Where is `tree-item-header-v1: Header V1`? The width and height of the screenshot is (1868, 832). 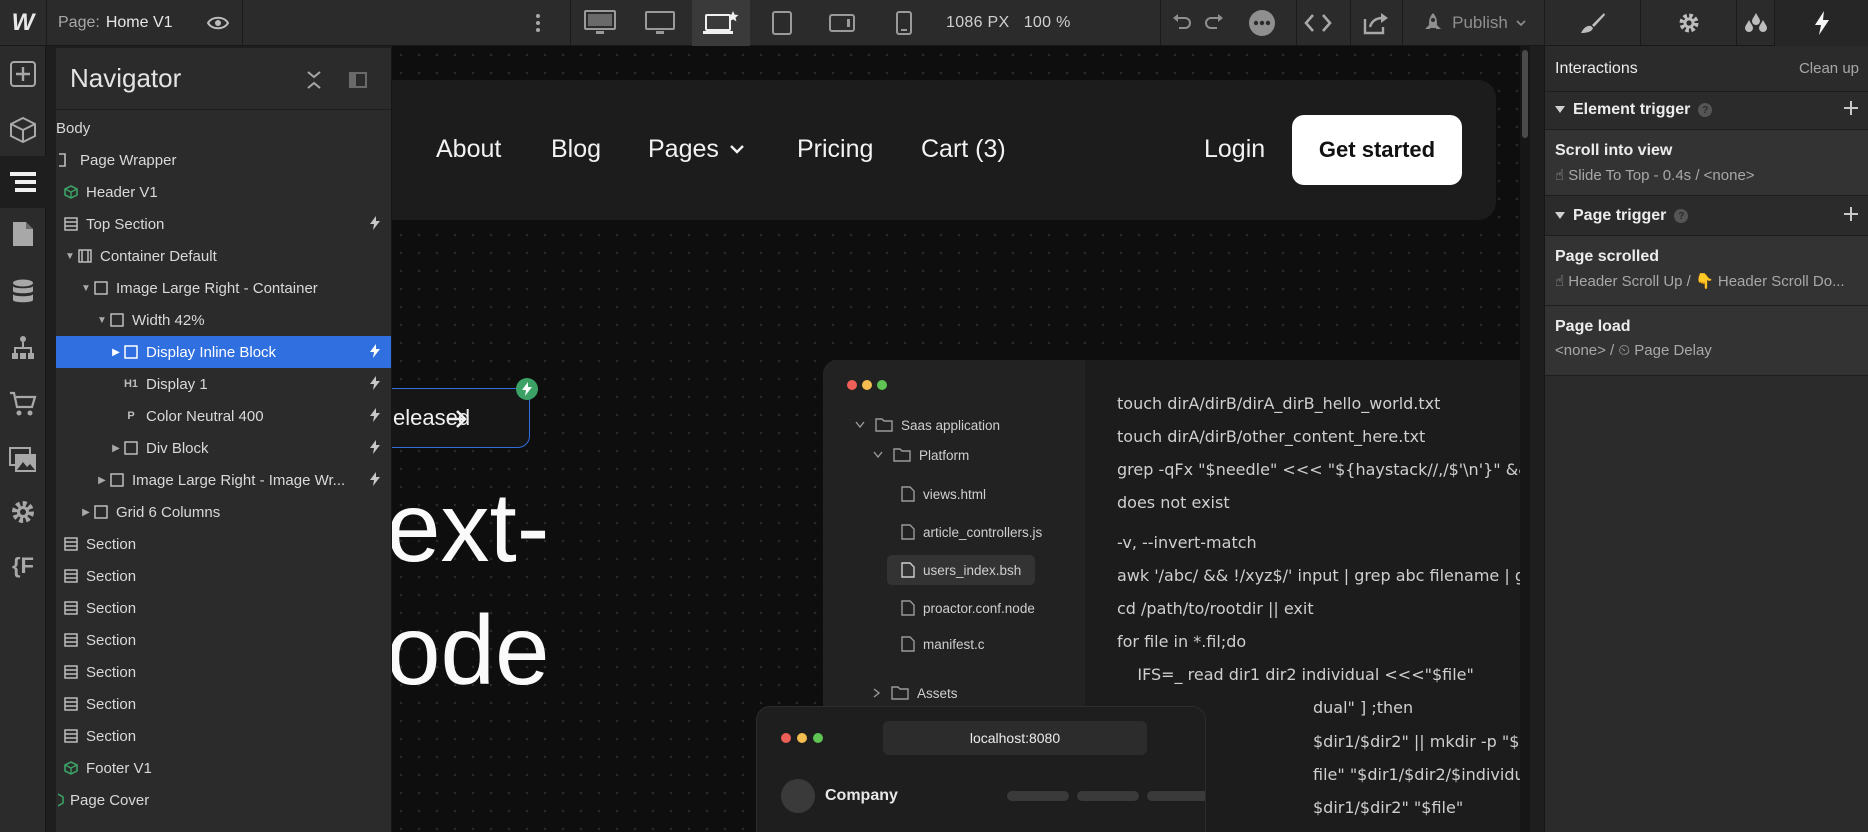
tree-item-header-v1: Header V1 is located at coordinates (223, 192).